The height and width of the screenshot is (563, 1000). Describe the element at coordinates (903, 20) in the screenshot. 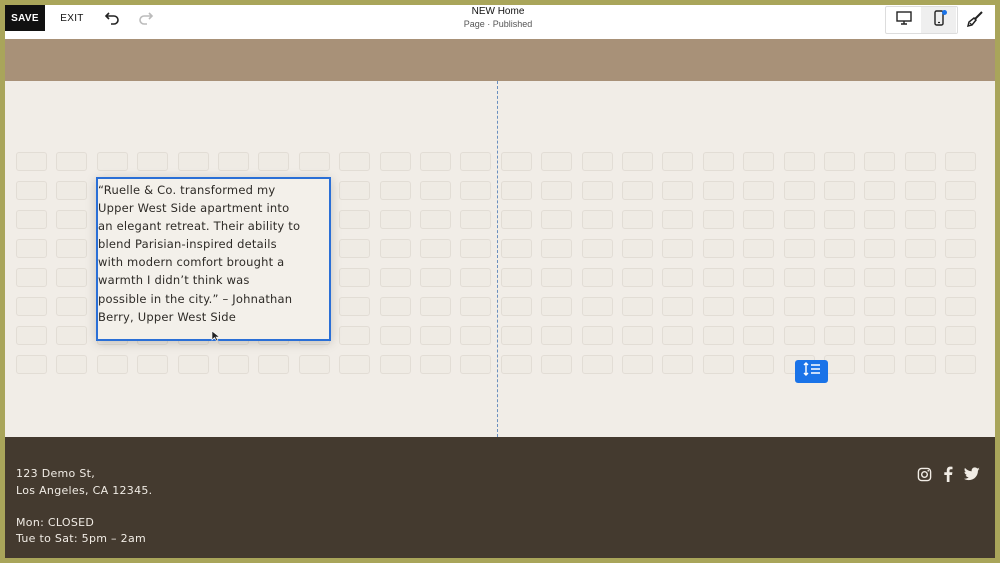

I see `desktop-view-button` at that location.